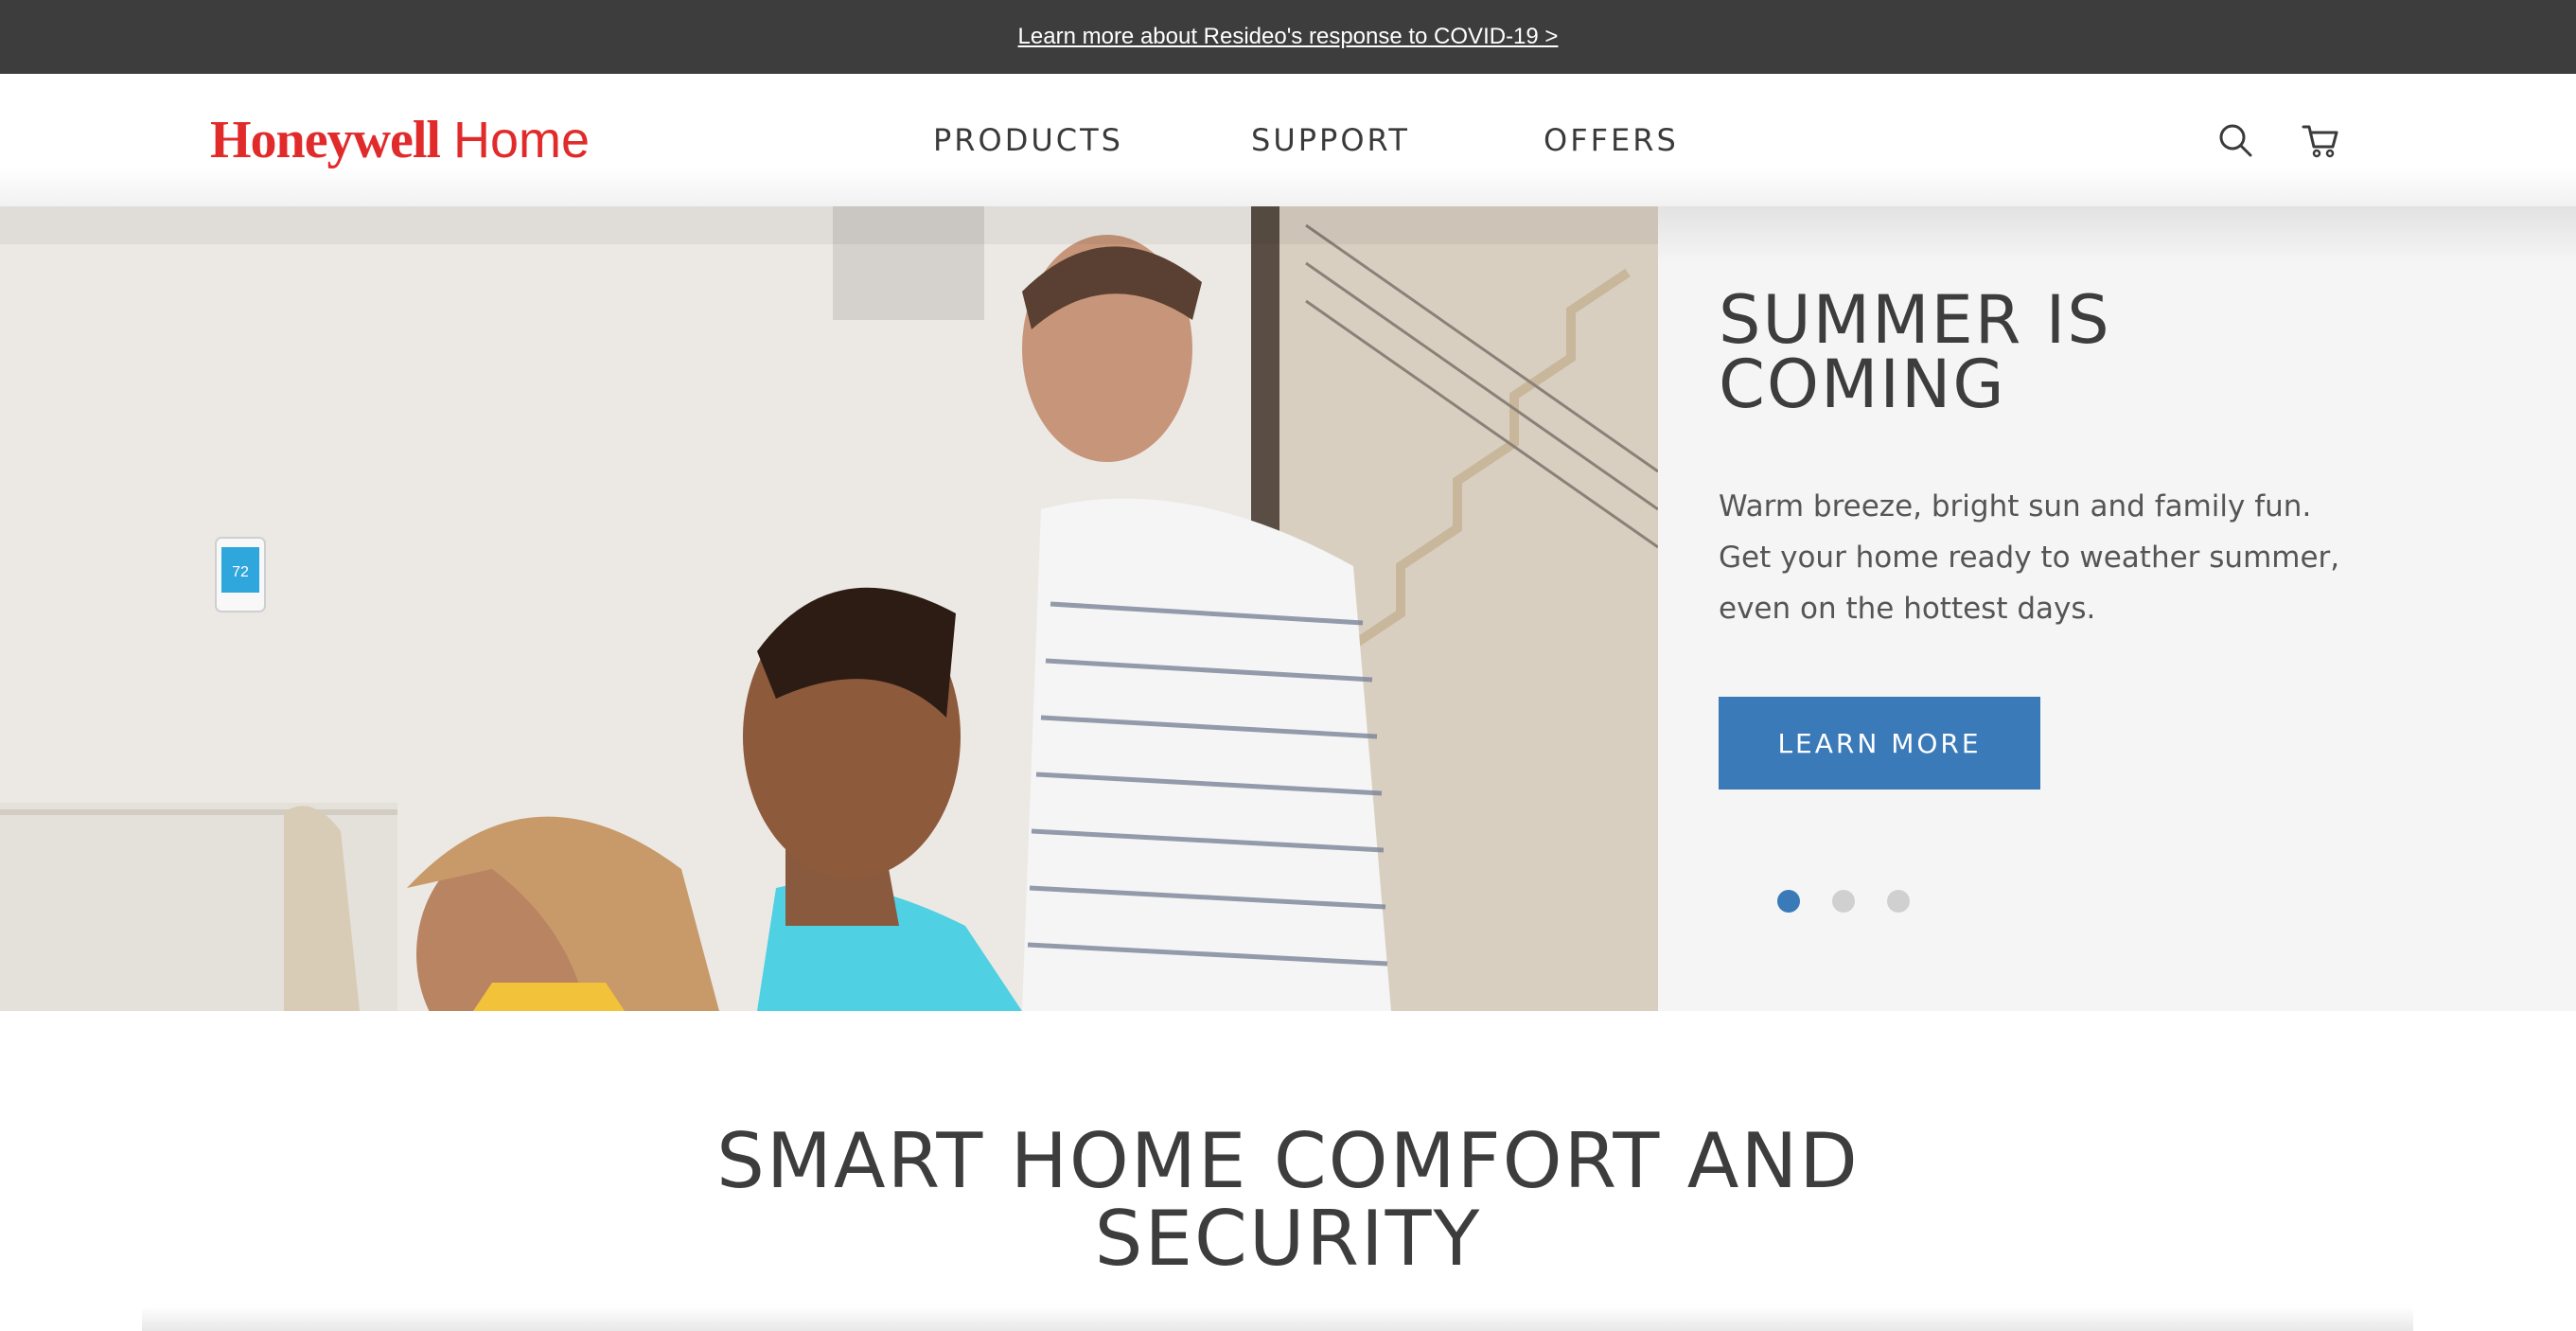 Image resolution: width=2576 pixels, height=1331 pixels. Describe the element at coordinates (1330, 140) in the screenshot. I see `nav-support: SUPPORT` at that location.